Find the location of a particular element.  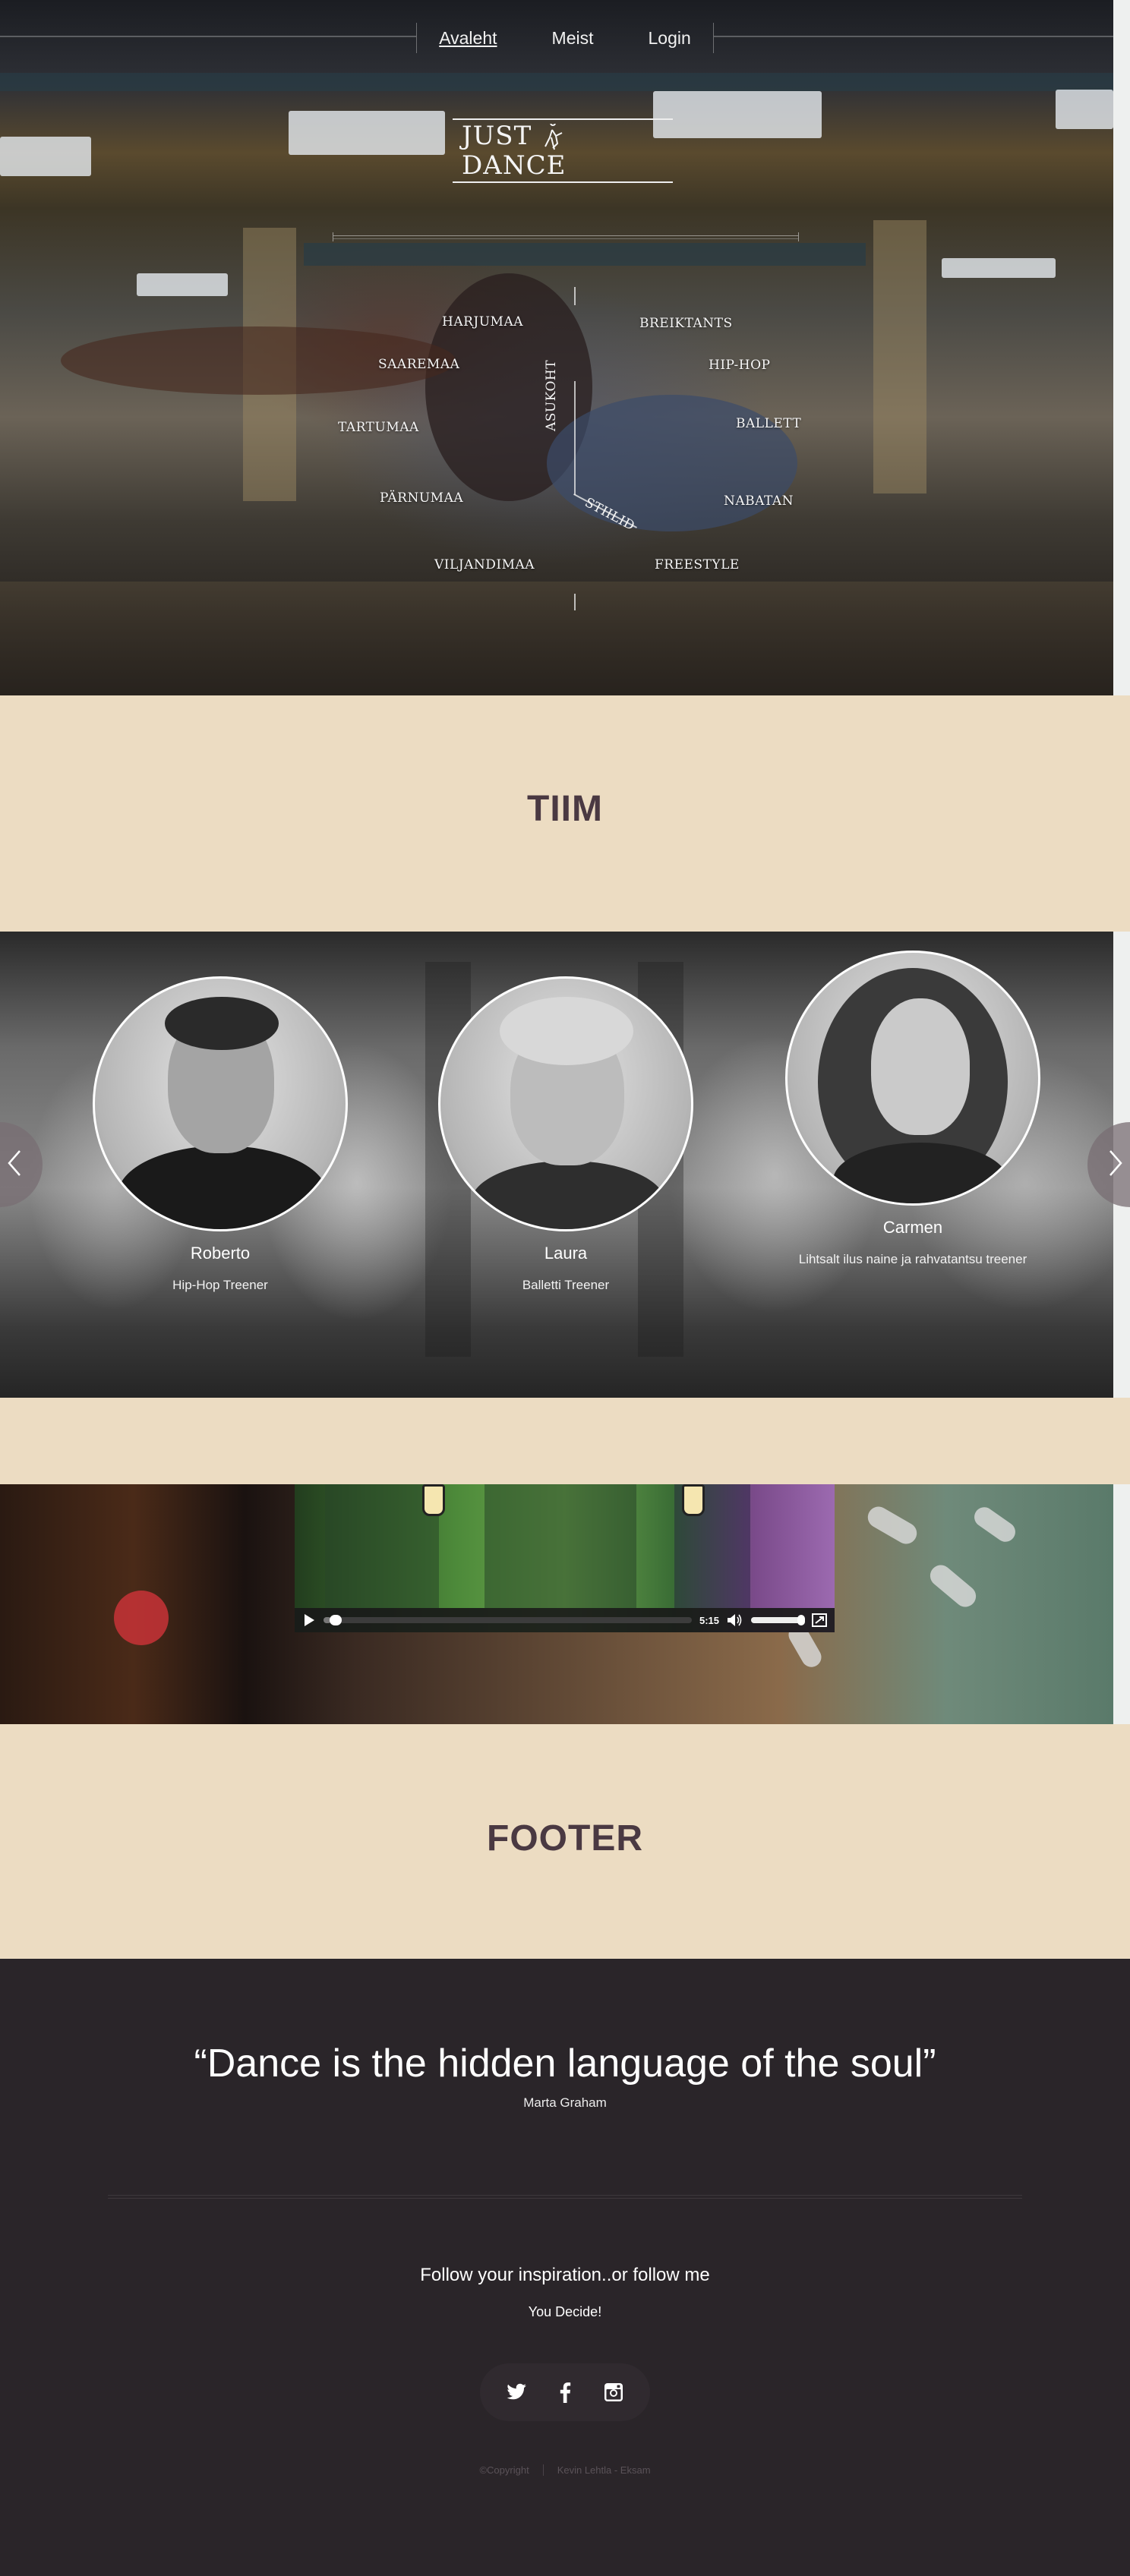

dancer-silhouette is located at coordinates (672, 463).